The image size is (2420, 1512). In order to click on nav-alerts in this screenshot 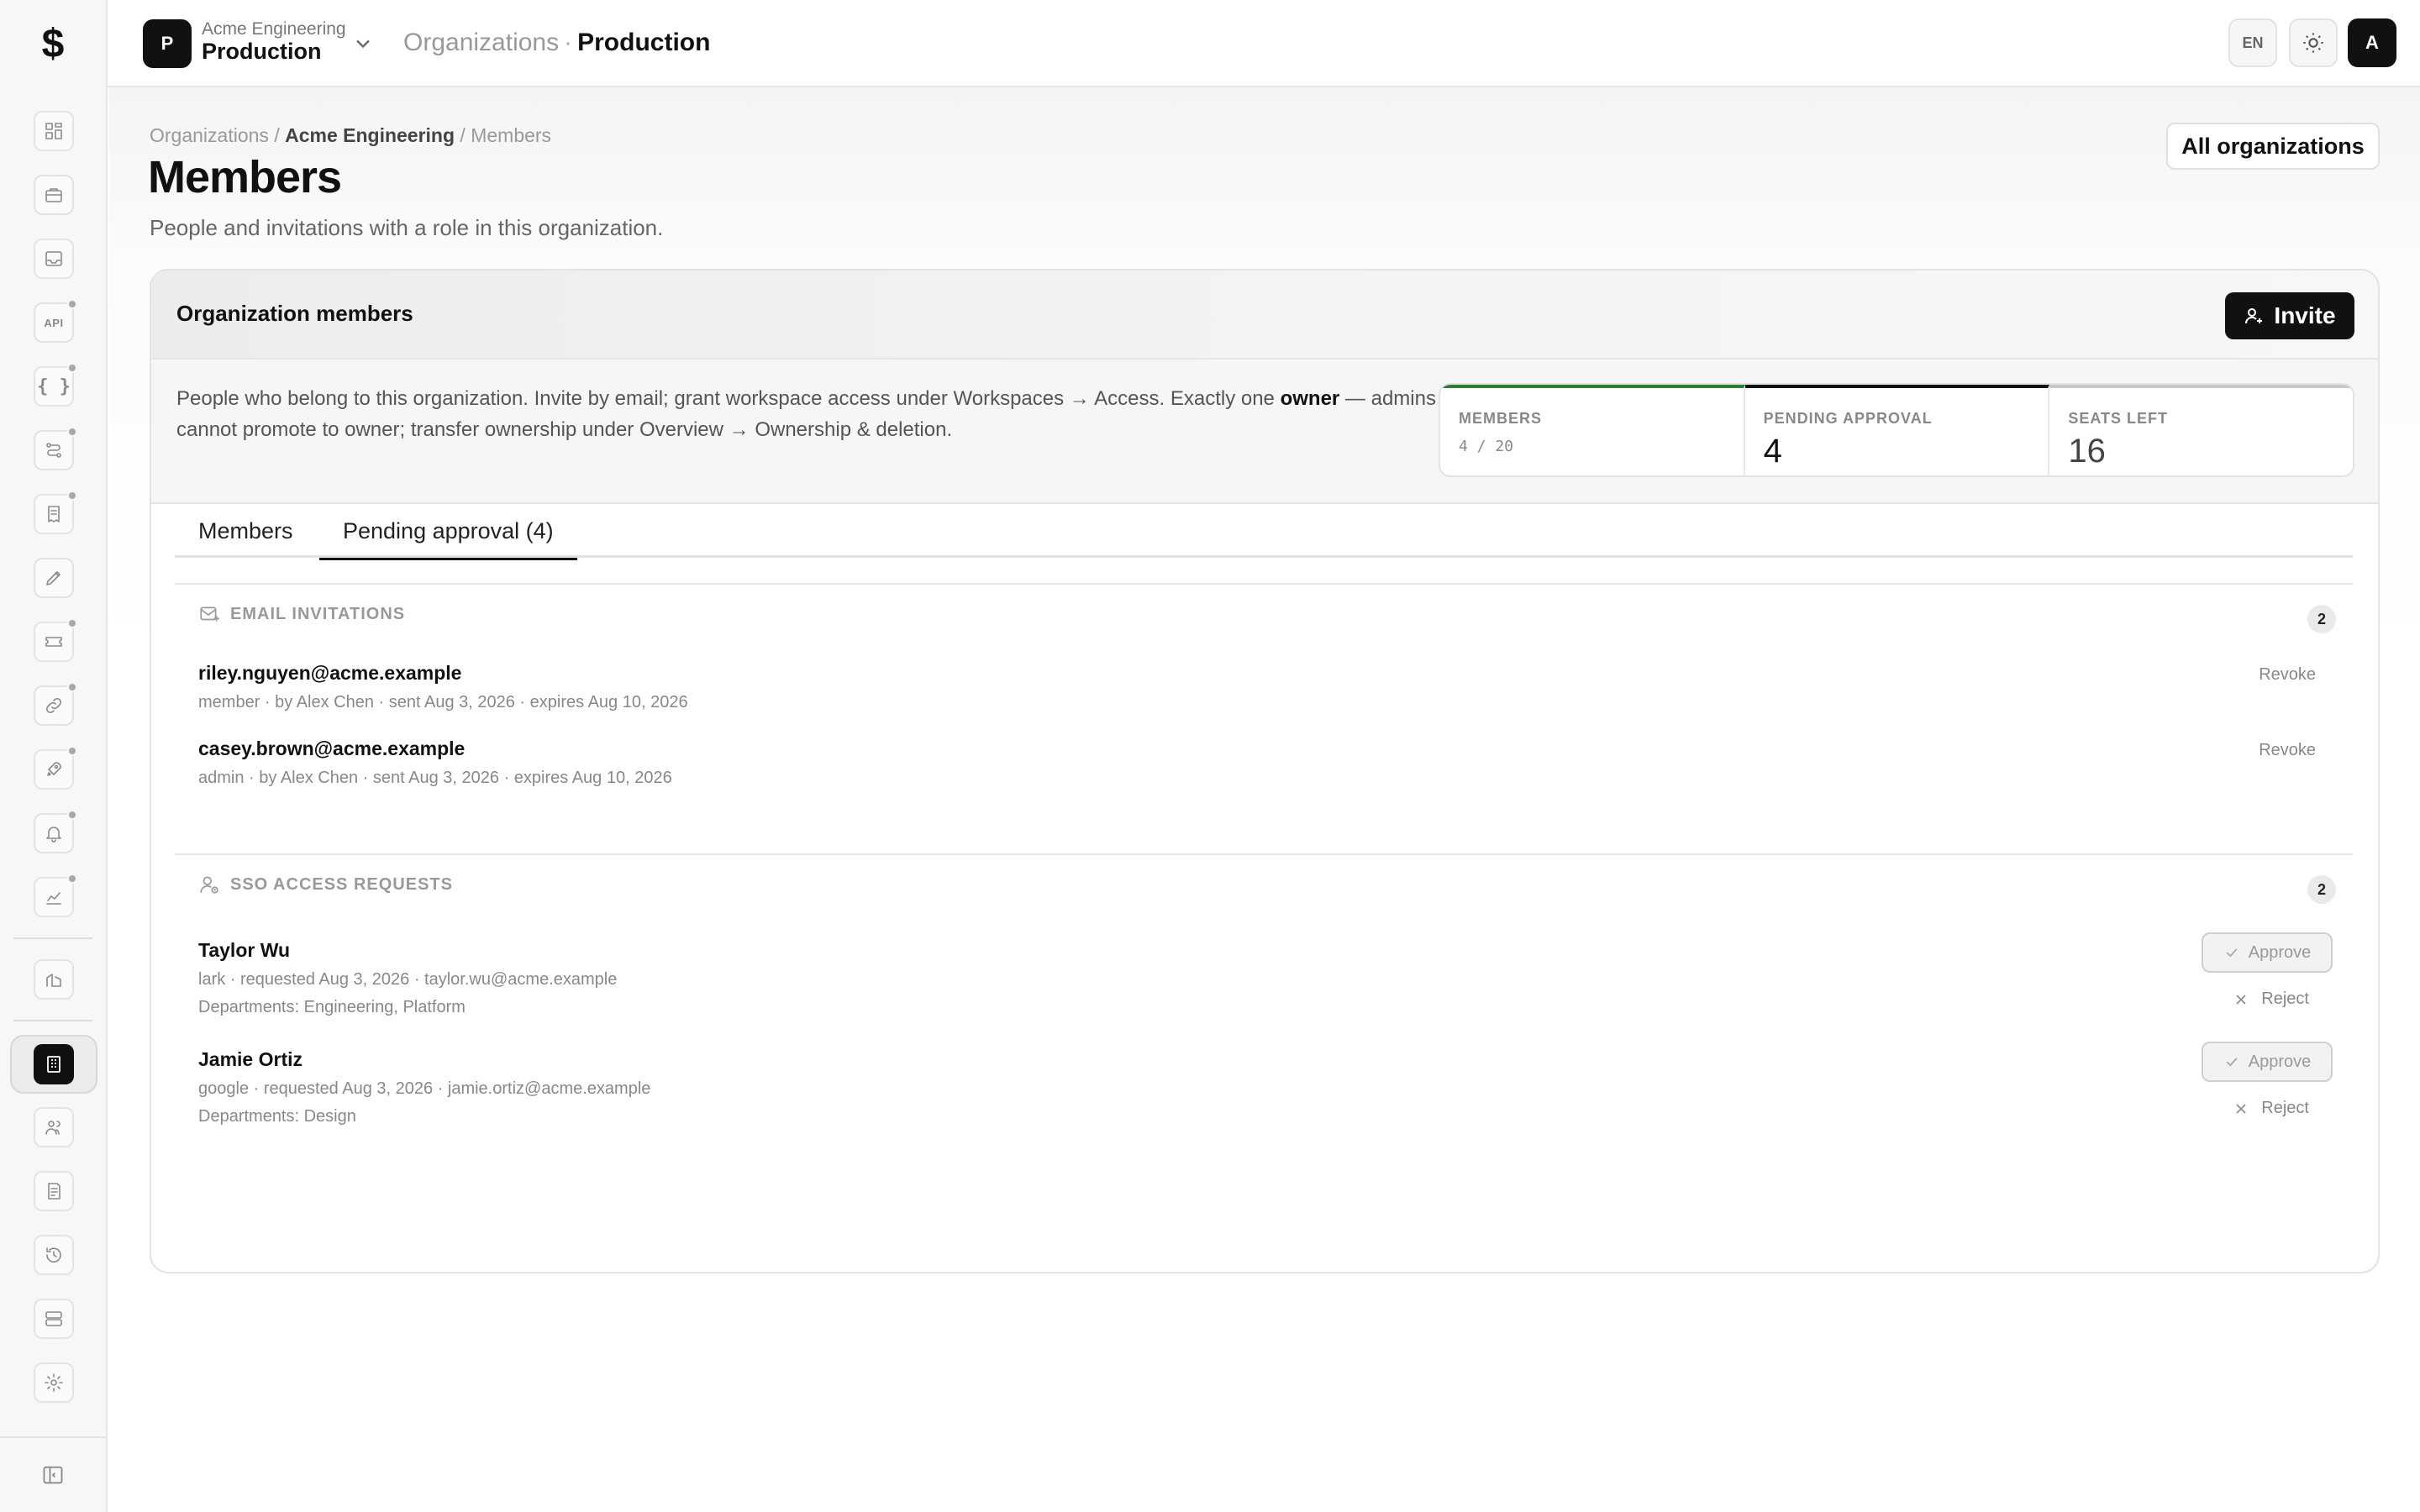, I will do `click(55, 831)`.